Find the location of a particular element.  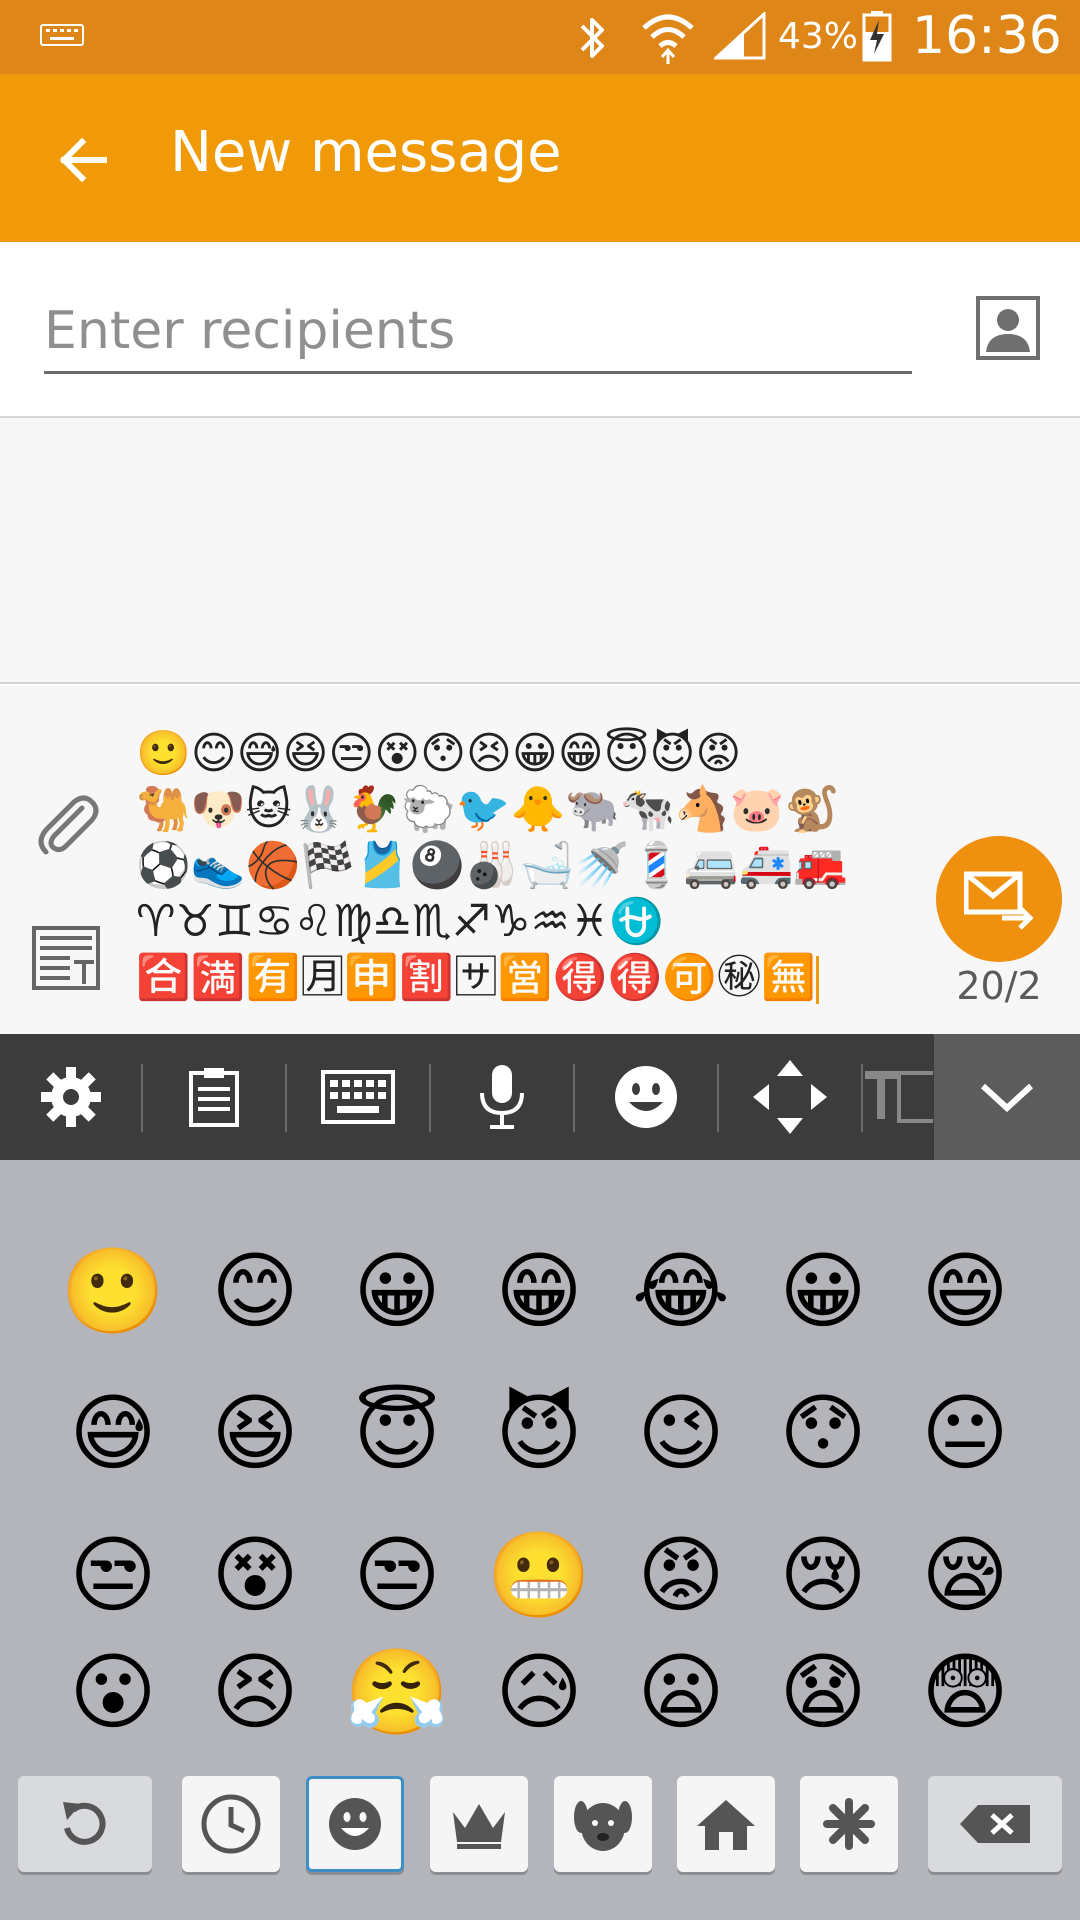

emoji-key: 😊 is located at coordinates (255, 1291).